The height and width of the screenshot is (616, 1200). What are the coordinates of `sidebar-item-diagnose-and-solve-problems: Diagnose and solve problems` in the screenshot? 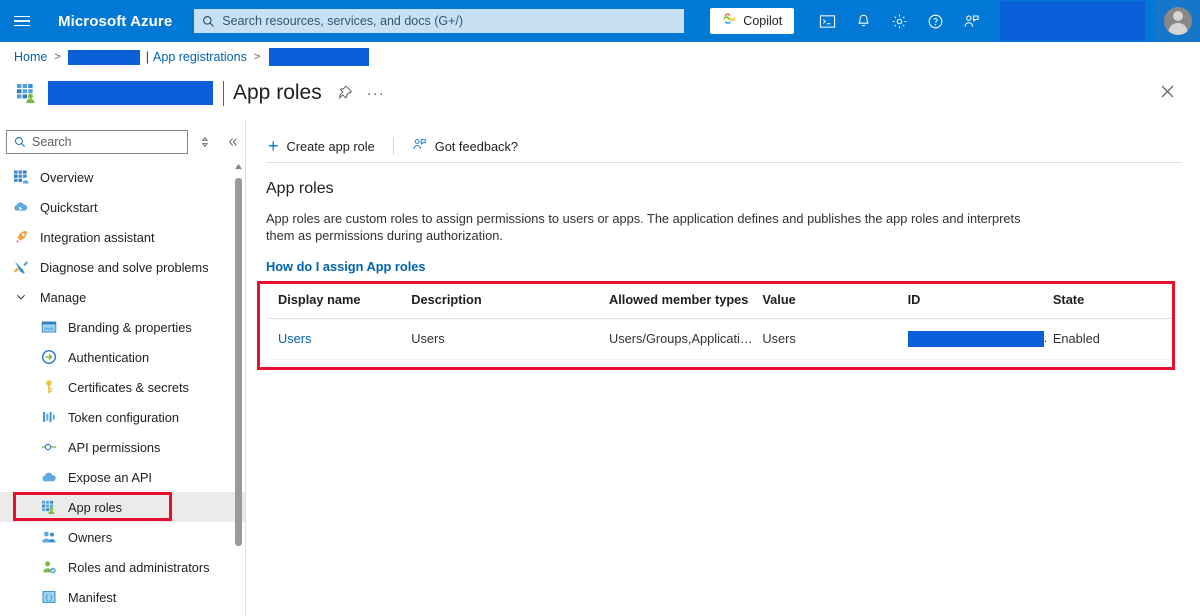 It's located at (122, 267).